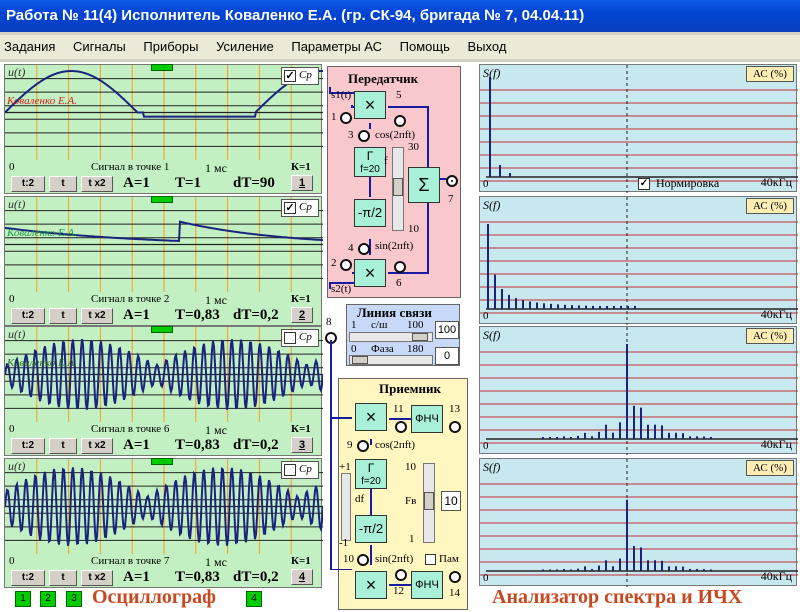 Image resolution: width=800 pixels, height=612 pixels. What do you see at coordinates (430, 559) in the screenshot?
I see `rx-mem-checkbox` at bounding box center [430, 559].